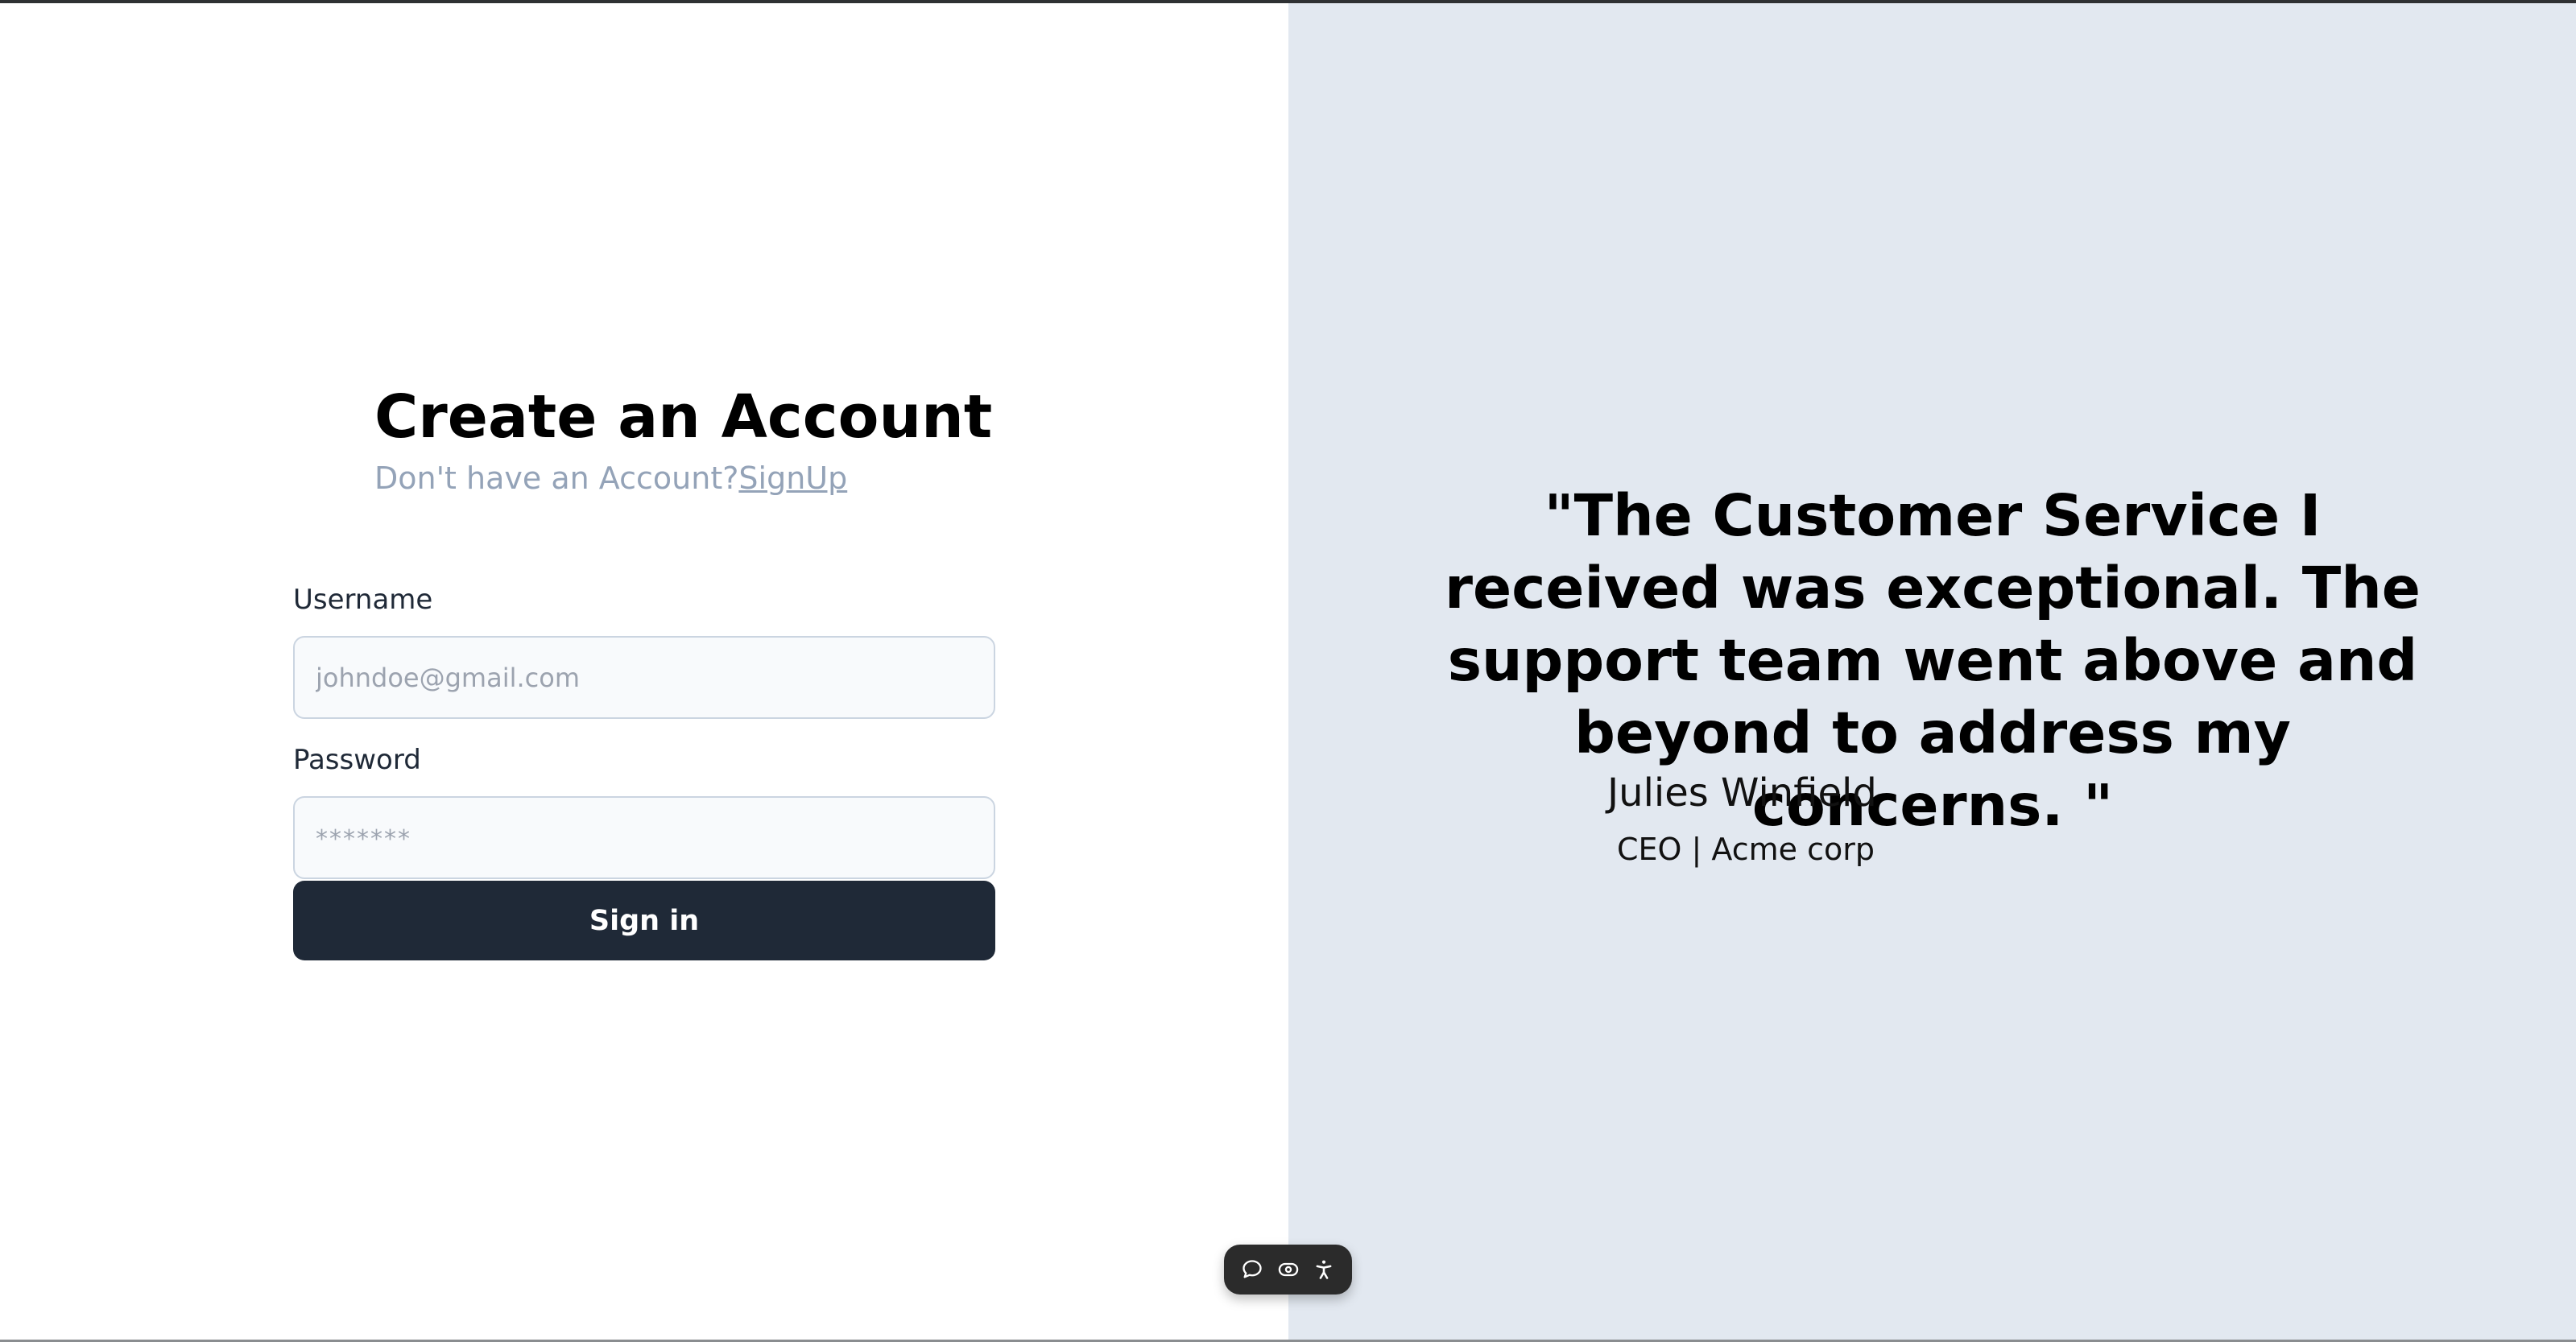  I want to click on password-input, so click(644, 837).